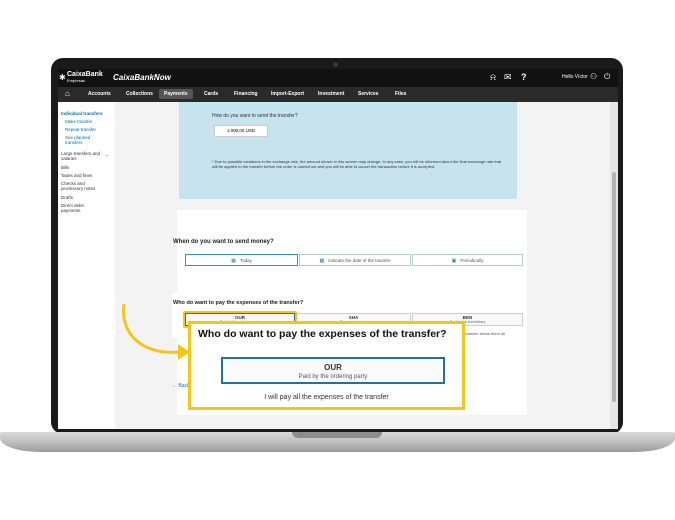  I want to click on option-today: ▦ Today, so click(241, 260).